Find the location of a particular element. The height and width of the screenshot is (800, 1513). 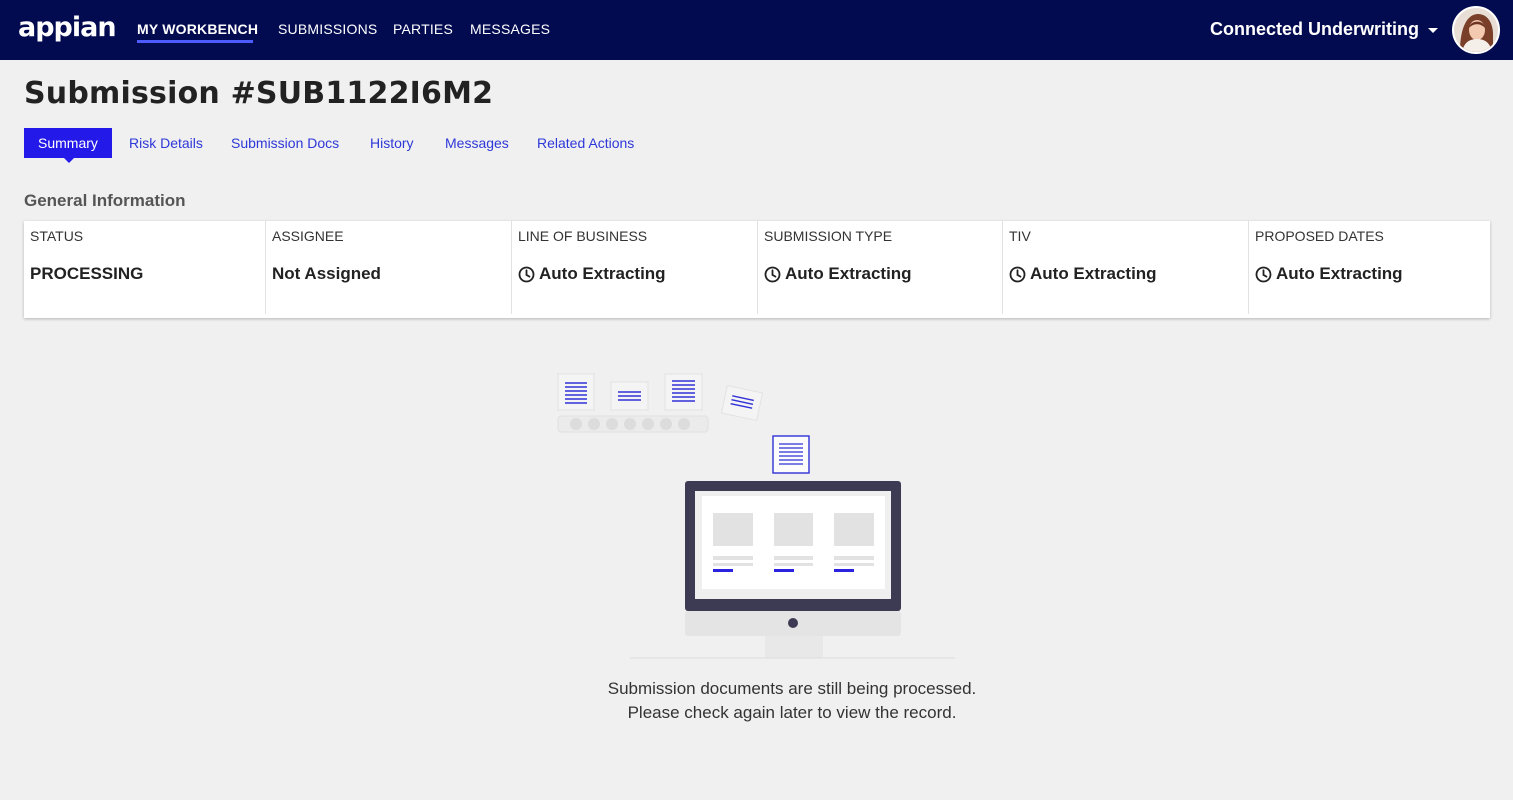

chevron-down-icon is located at coordinates (1433, 30).